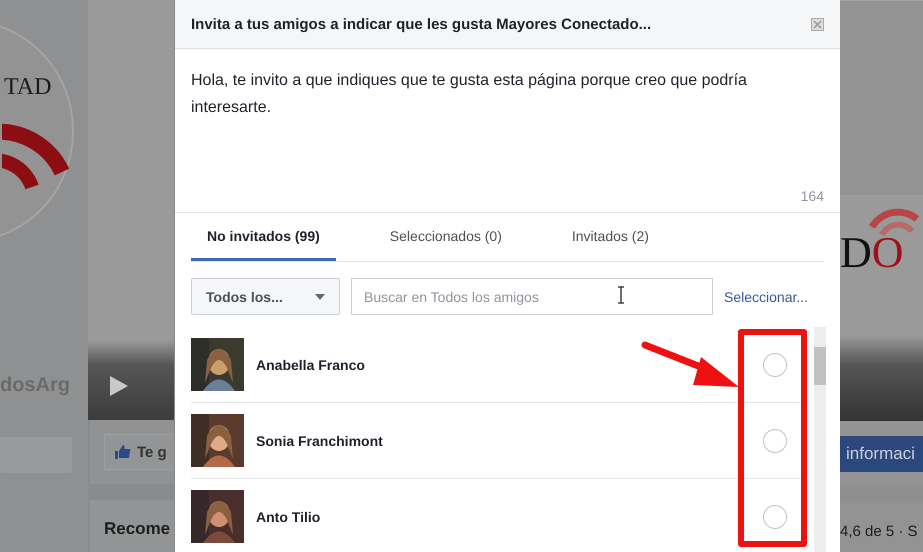 This screenshot has height=552, width=923. I want to click on play-icon, so click(119, 386).